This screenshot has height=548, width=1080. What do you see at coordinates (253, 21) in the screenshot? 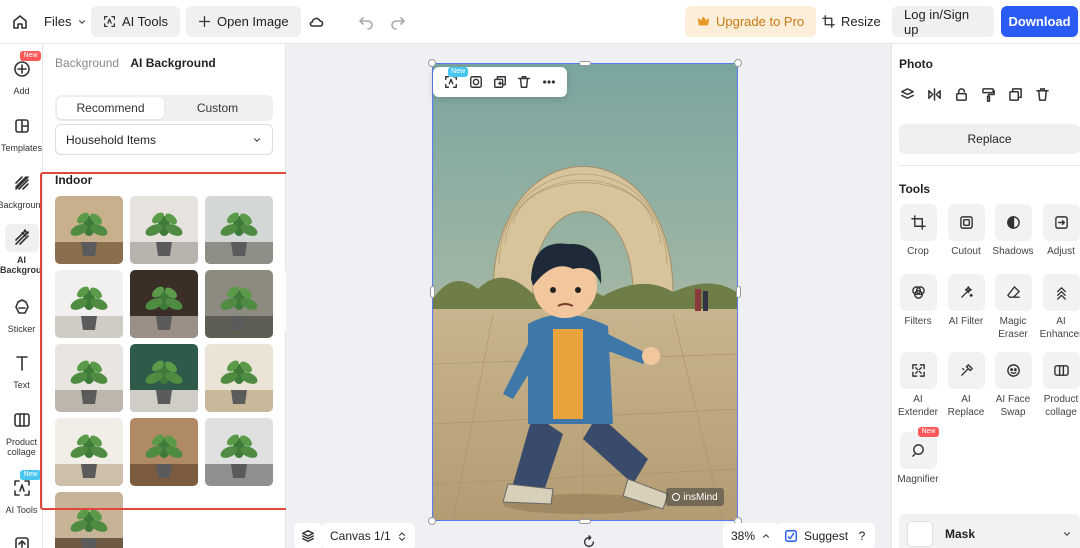
I see `open-image-label: Open Image` at bounding box center [253, 21].